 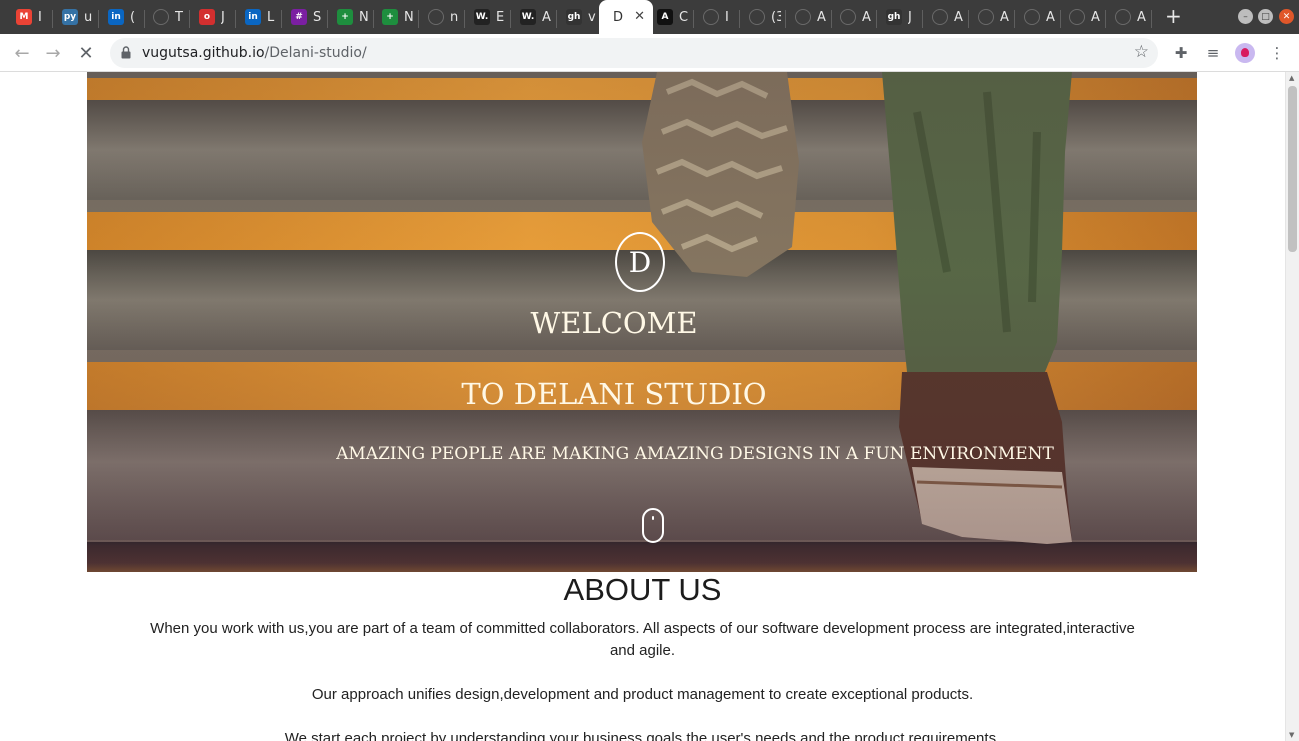 What do you see at coordinates (1181, 53) in the screenshot?
I see `extensions-icon: ✚` at bounding box center [1181, 53].